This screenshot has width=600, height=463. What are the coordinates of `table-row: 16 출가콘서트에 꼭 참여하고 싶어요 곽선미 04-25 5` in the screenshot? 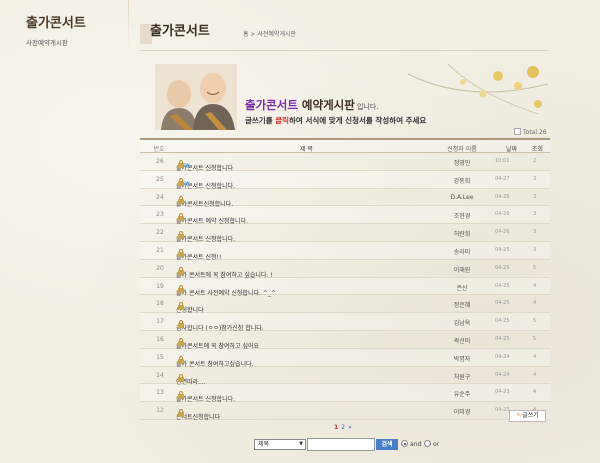 It's located at (345, 340).